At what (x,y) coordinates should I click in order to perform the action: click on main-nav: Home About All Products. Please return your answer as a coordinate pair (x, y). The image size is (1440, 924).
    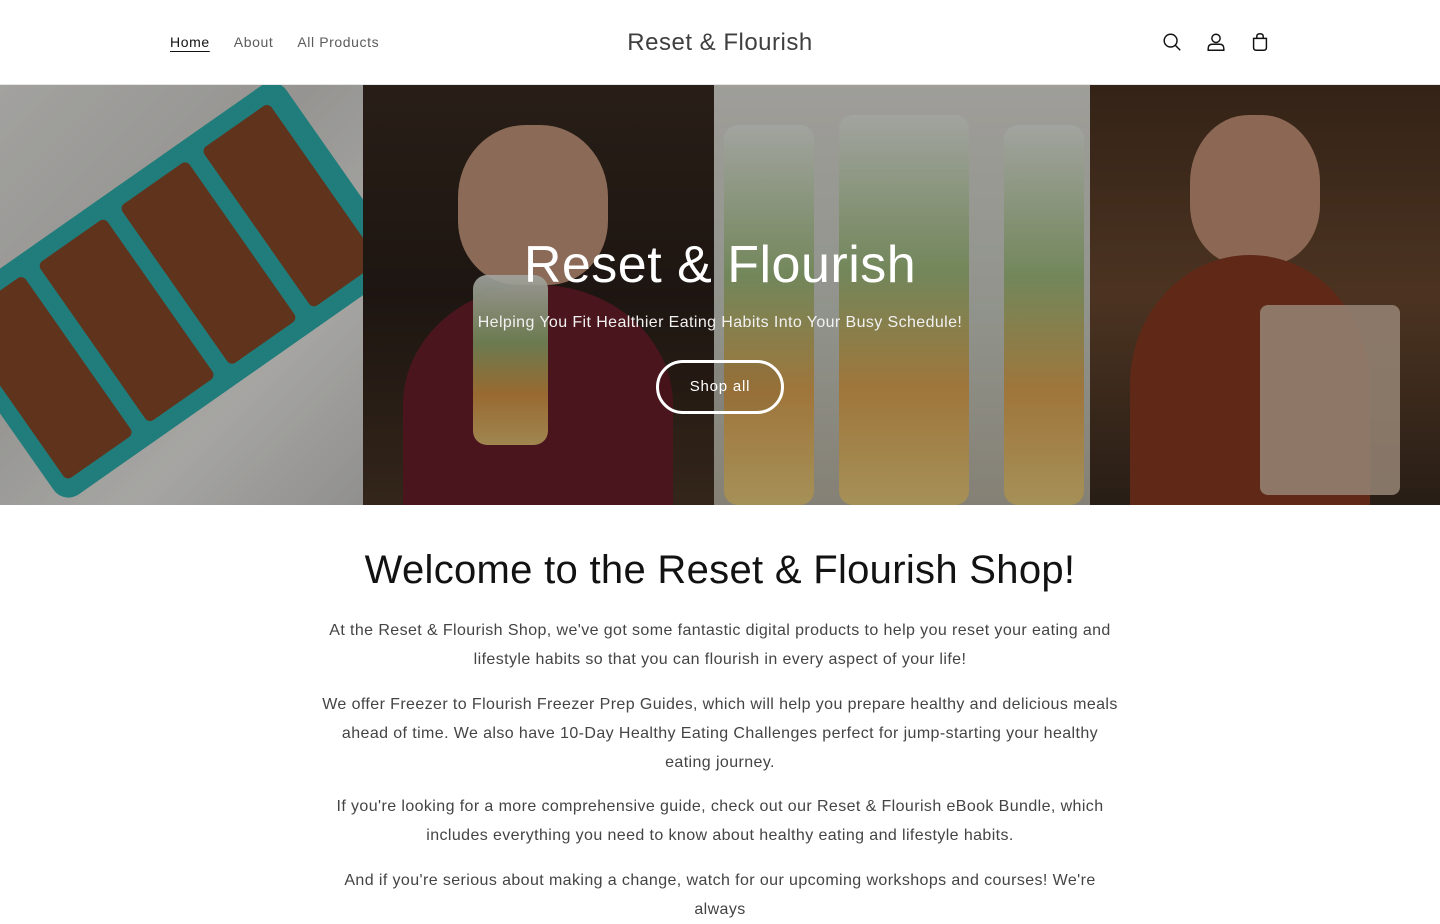
    Looking at the image, I should click on (274, 42).